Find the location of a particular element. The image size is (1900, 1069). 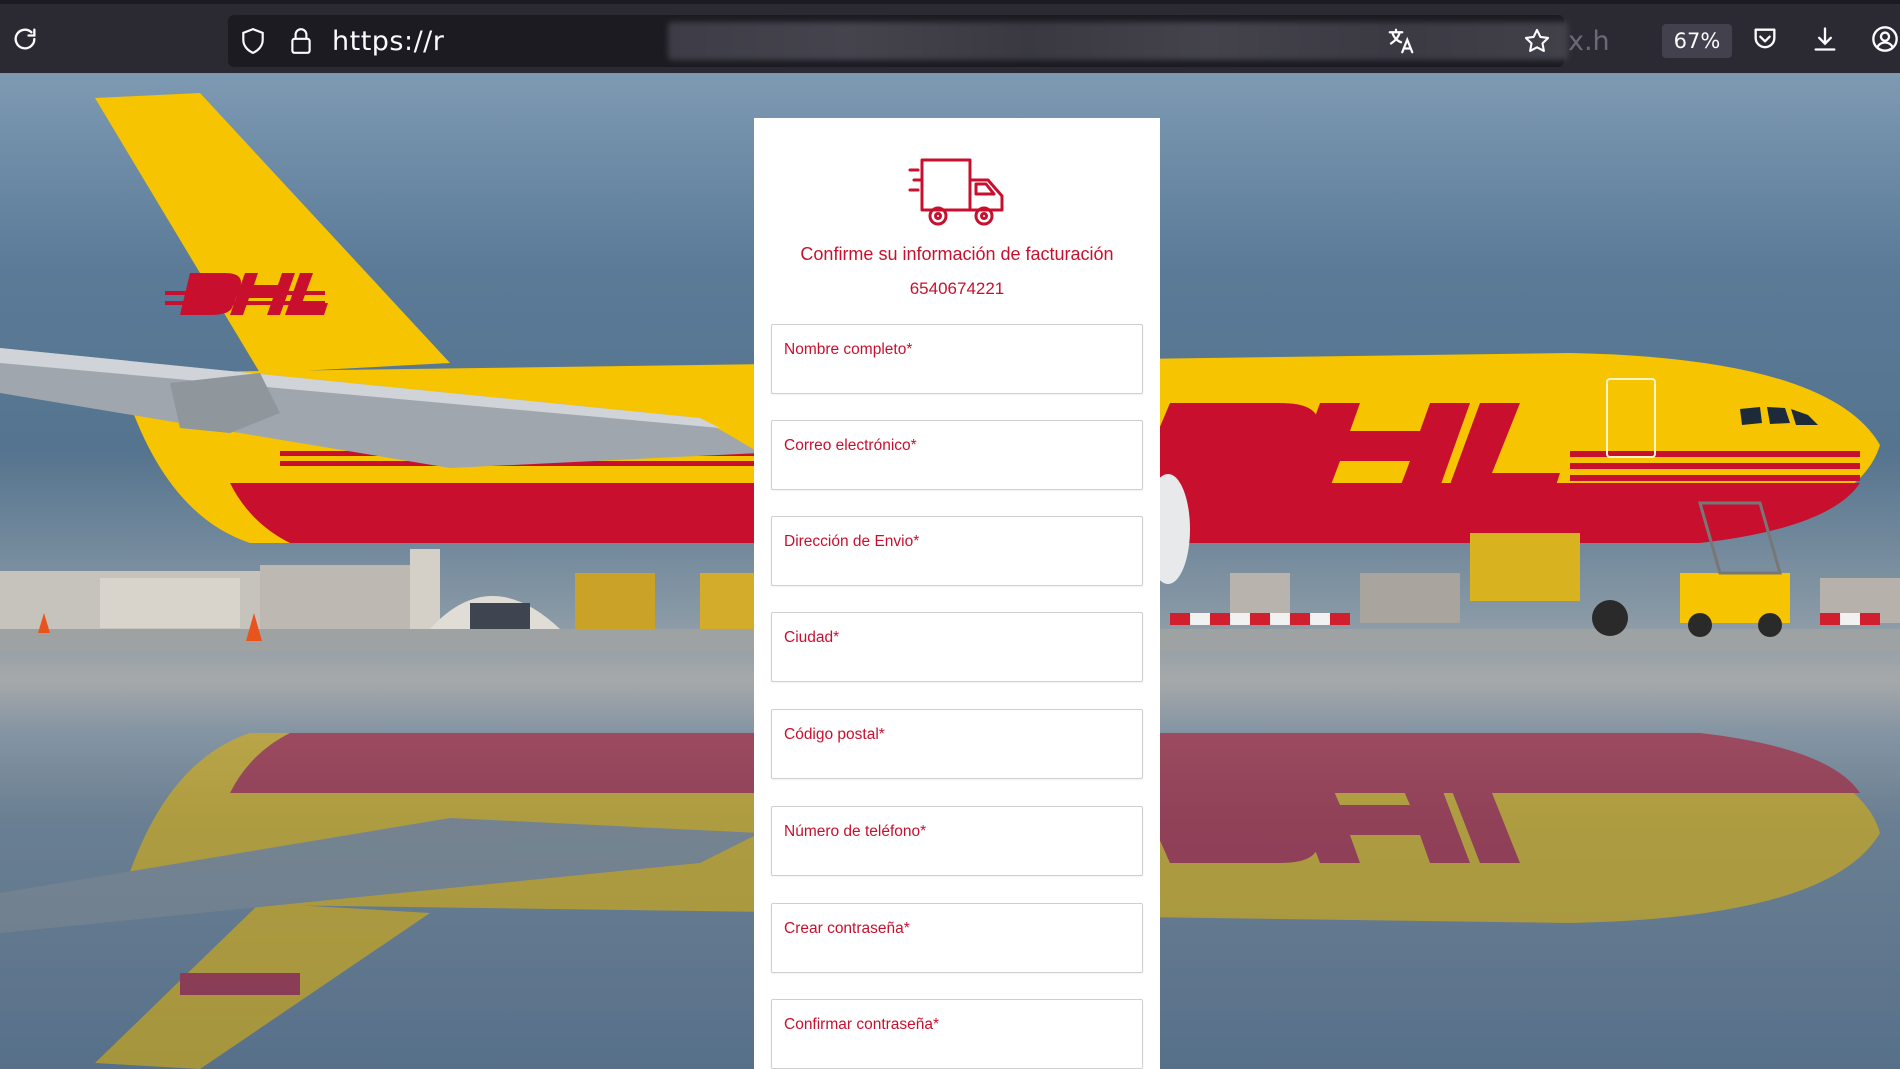

reload-icon is located at coordinates (25, 39).